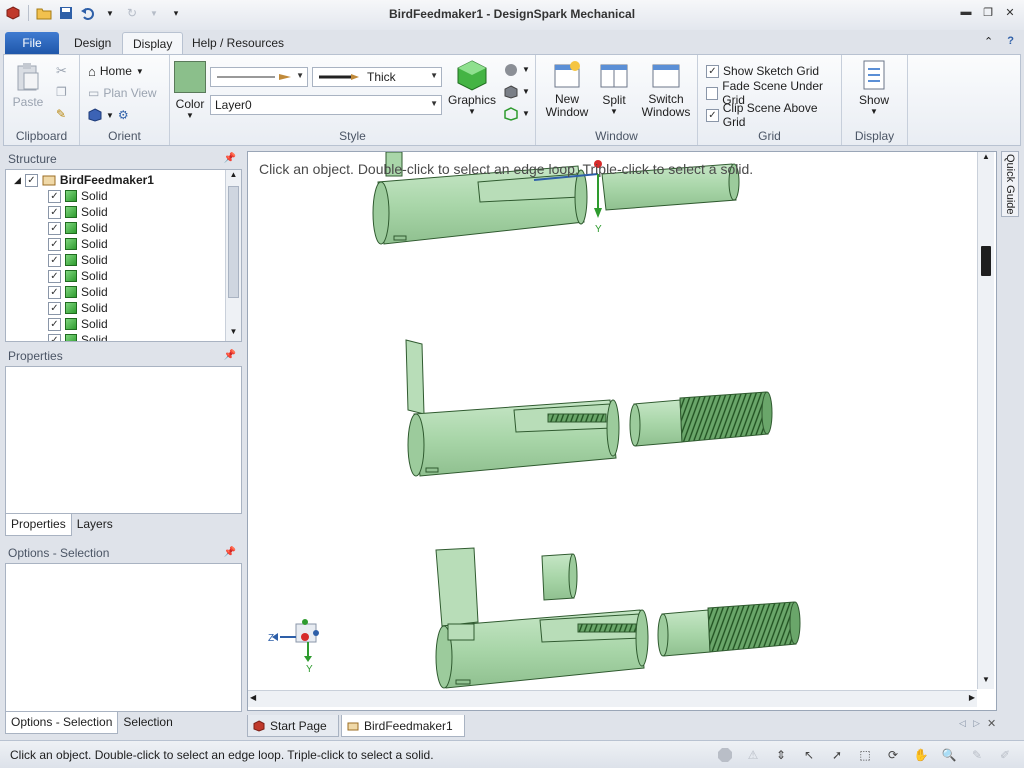 This screenshot has width=1024, height=768. Describe the element at coordinates (38, 525) in the screenshot. I see `tab-properties: Properties` at that location.